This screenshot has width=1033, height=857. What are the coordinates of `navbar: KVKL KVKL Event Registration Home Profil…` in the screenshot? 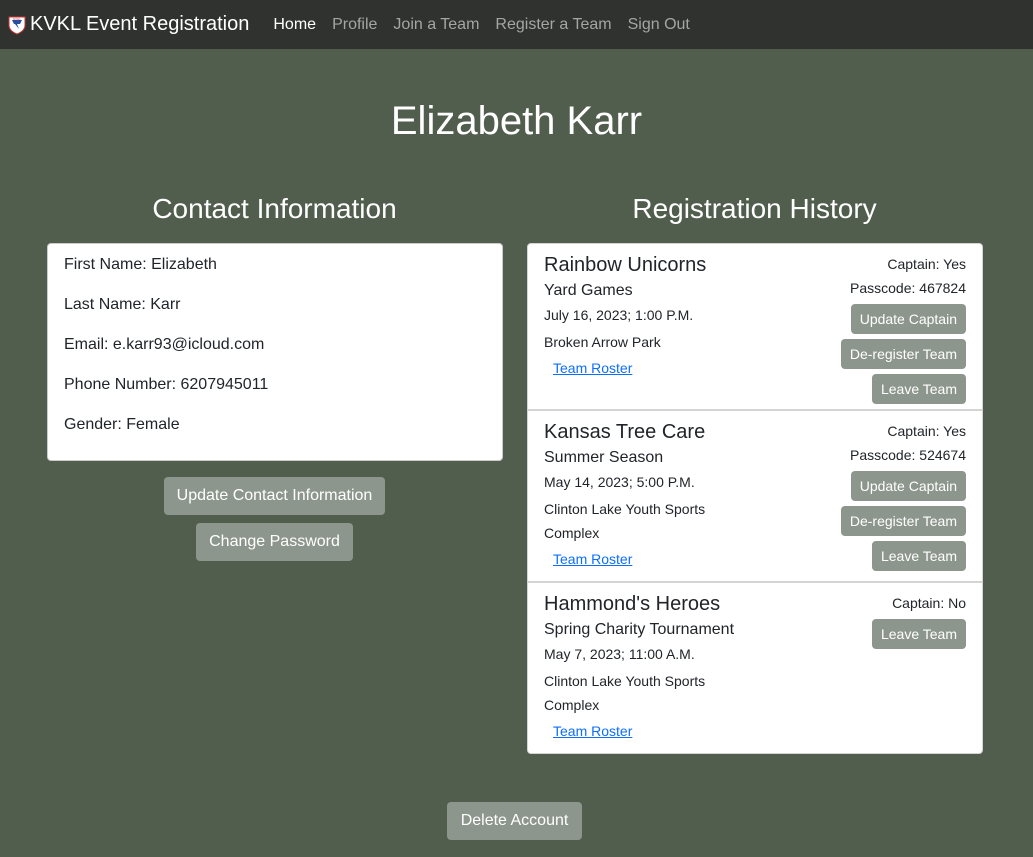 It's located at (516, 24).